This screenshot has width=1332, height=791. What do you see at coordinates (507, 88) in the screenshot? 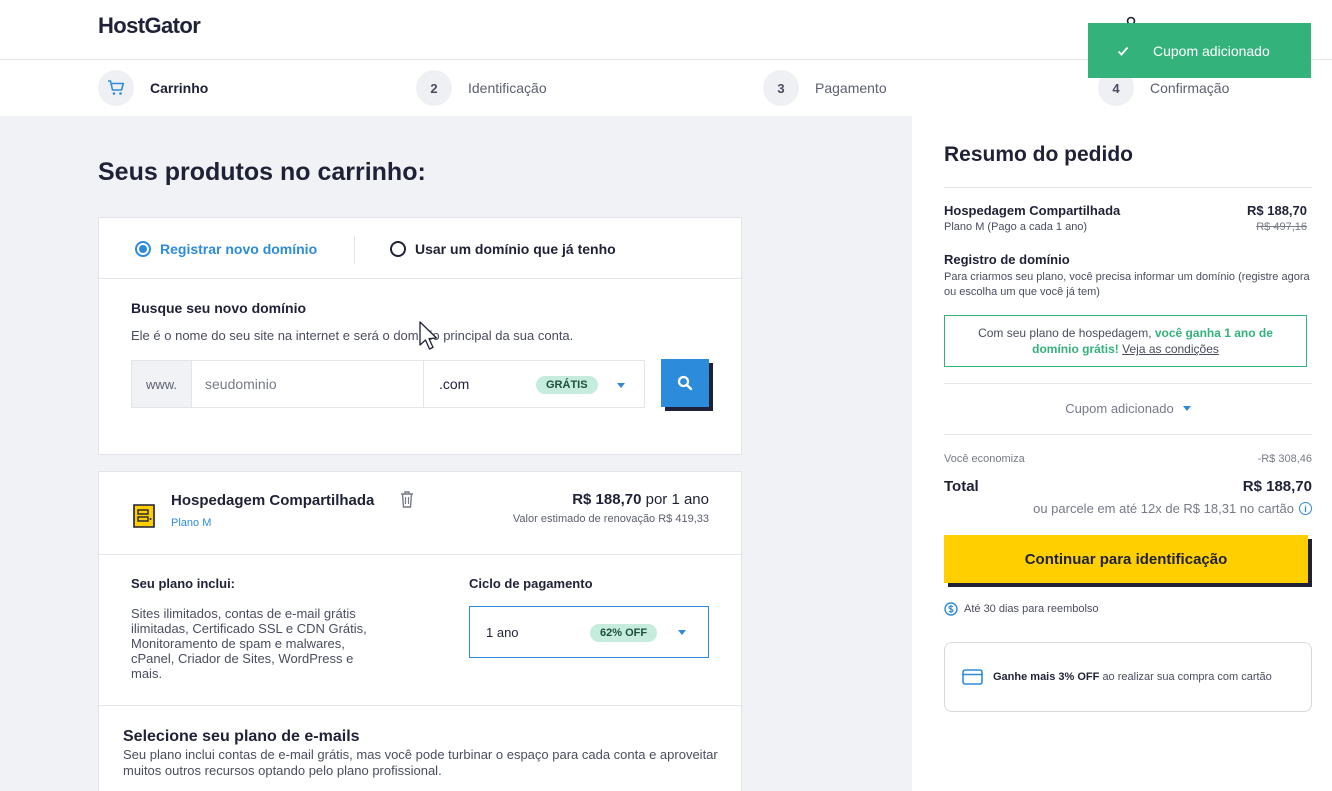
I see `step-label: Identificação` at bounding box center [507, 88].